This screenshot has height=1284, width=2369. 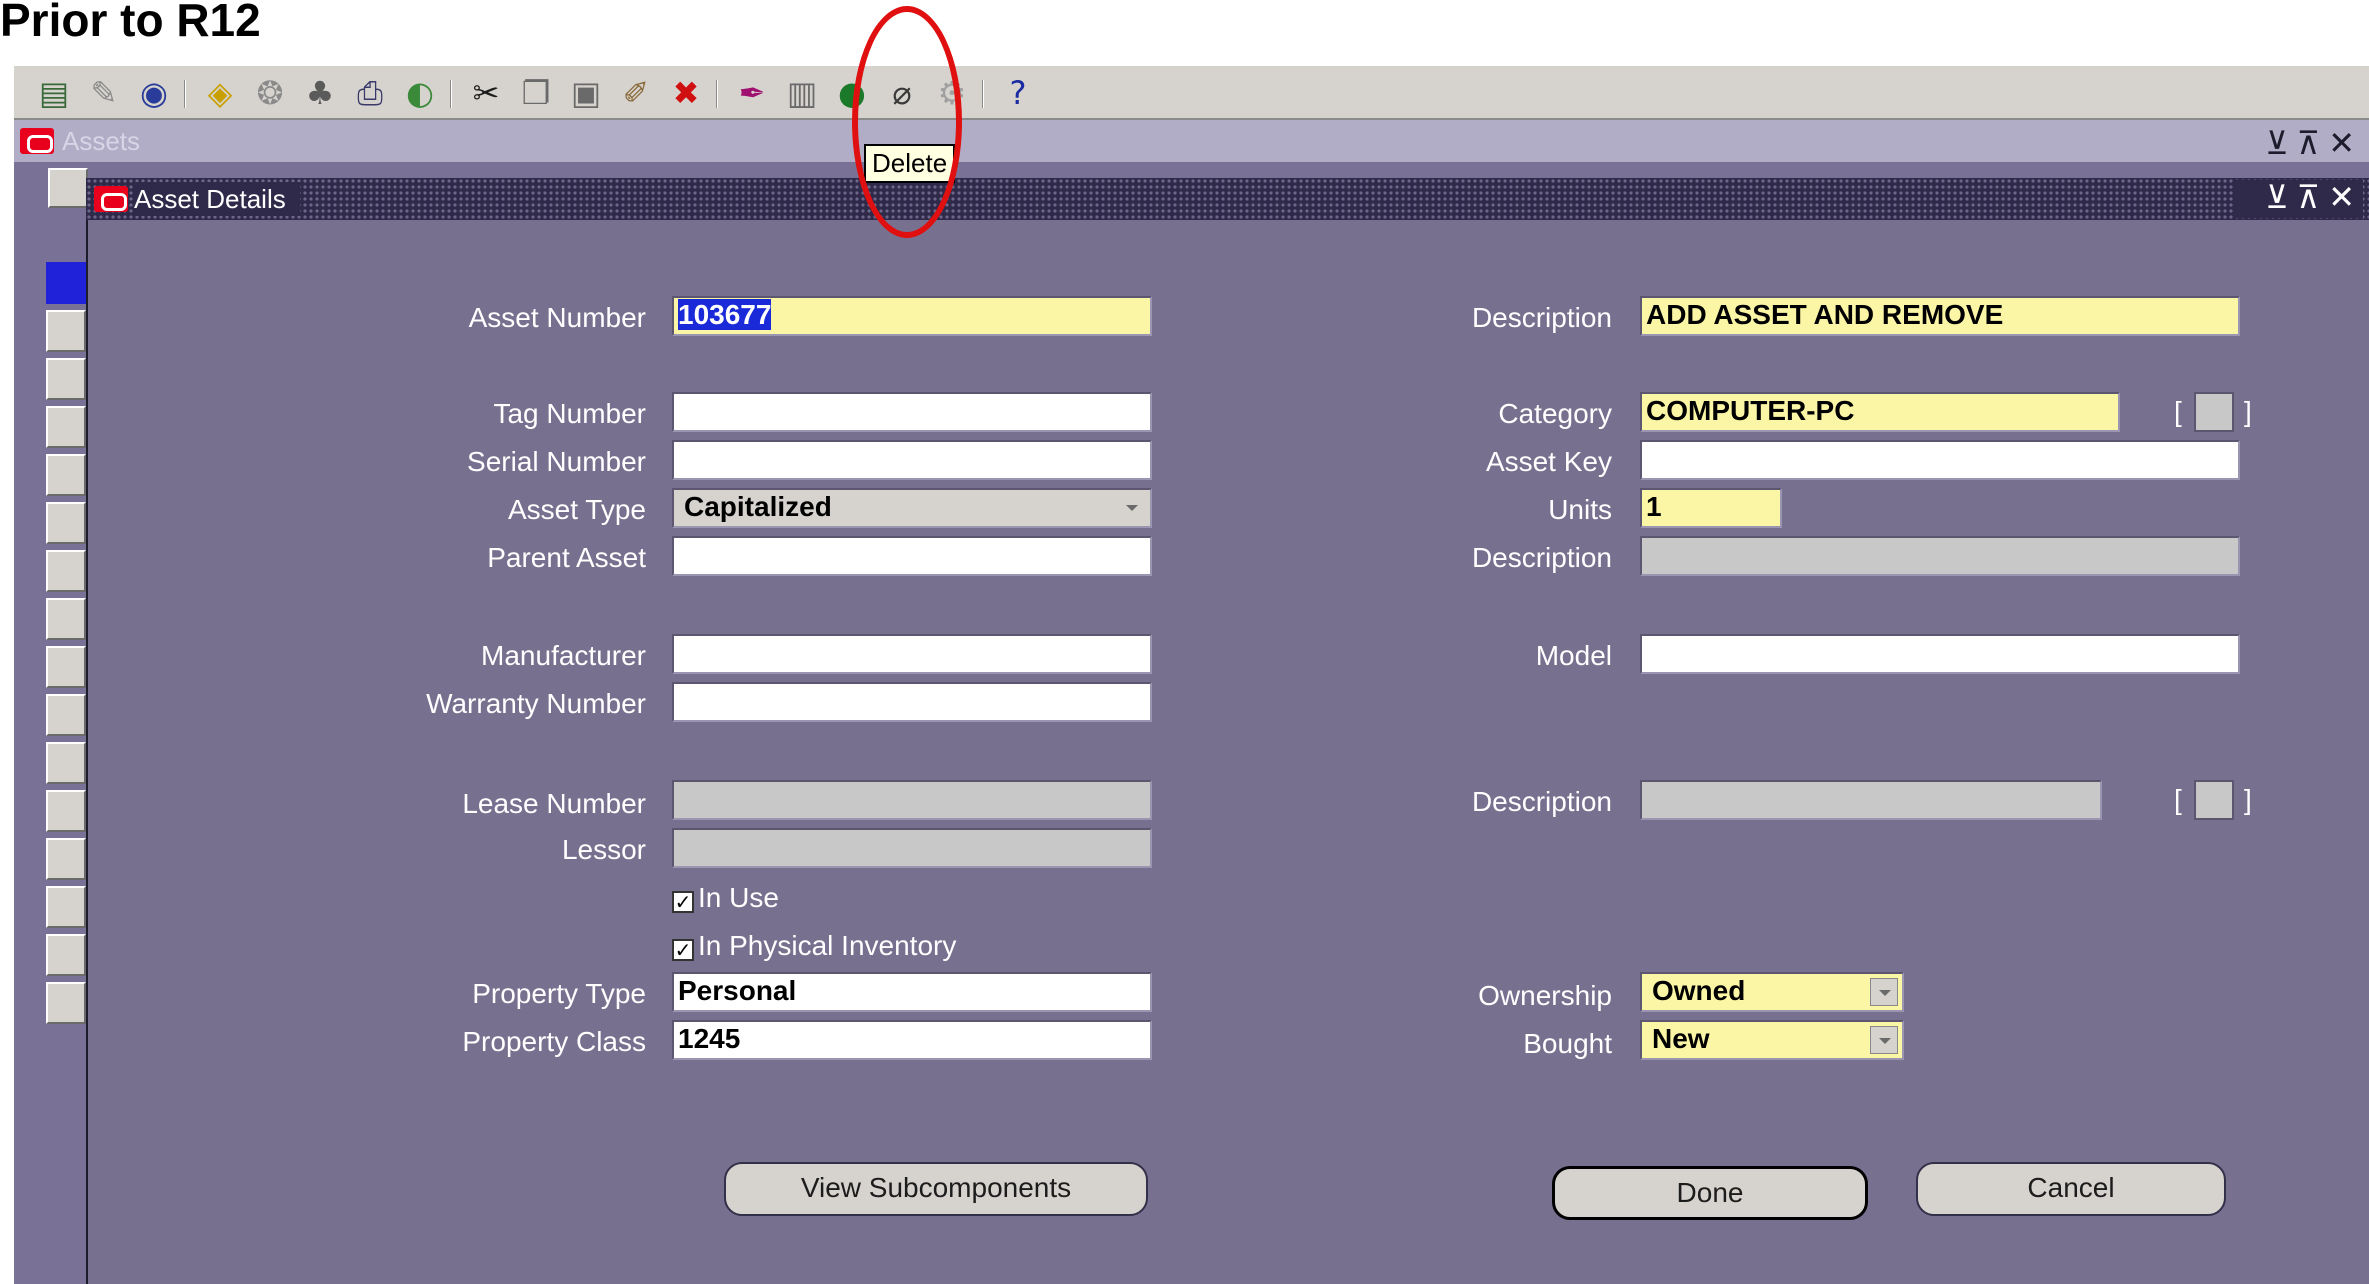 I want to click on asset-key-field, so click(x=1940, y=460).